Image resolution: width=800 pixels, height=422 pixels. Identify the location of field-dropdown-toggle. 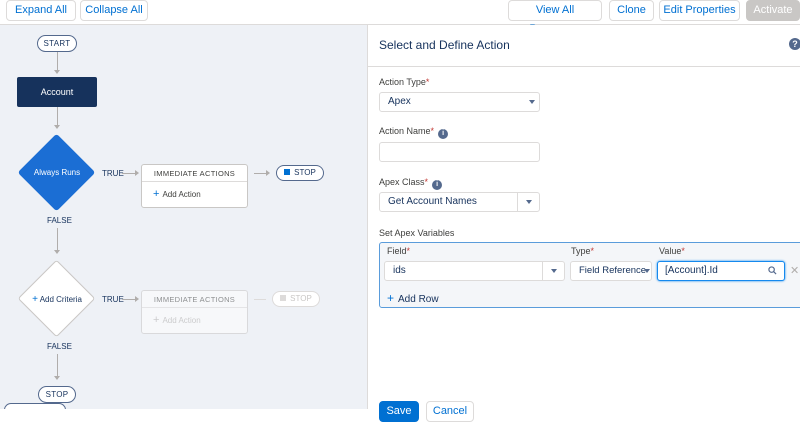
(553, 271).